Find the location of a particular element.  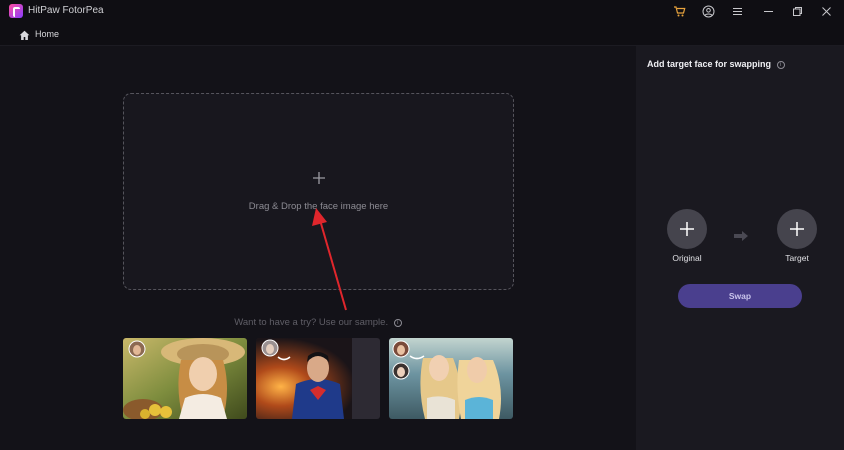

home-icon is located at coordinates (24, 34).